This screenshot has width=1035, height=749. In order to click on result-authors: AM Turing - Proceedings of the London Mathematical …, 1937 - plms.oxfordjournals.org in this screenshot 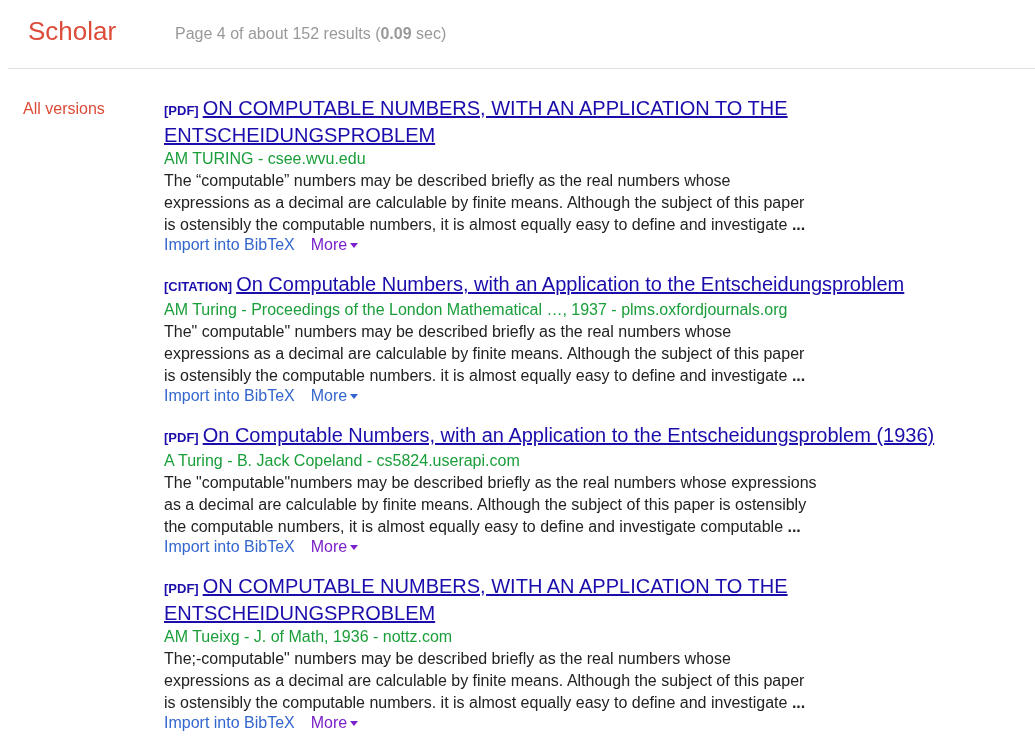, I will do `click(476, 310)`.